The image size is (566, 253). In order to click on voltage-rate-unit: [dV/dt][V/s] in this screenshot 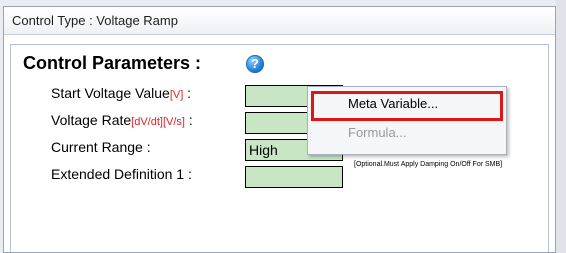, I will do `click(158, 122)`.